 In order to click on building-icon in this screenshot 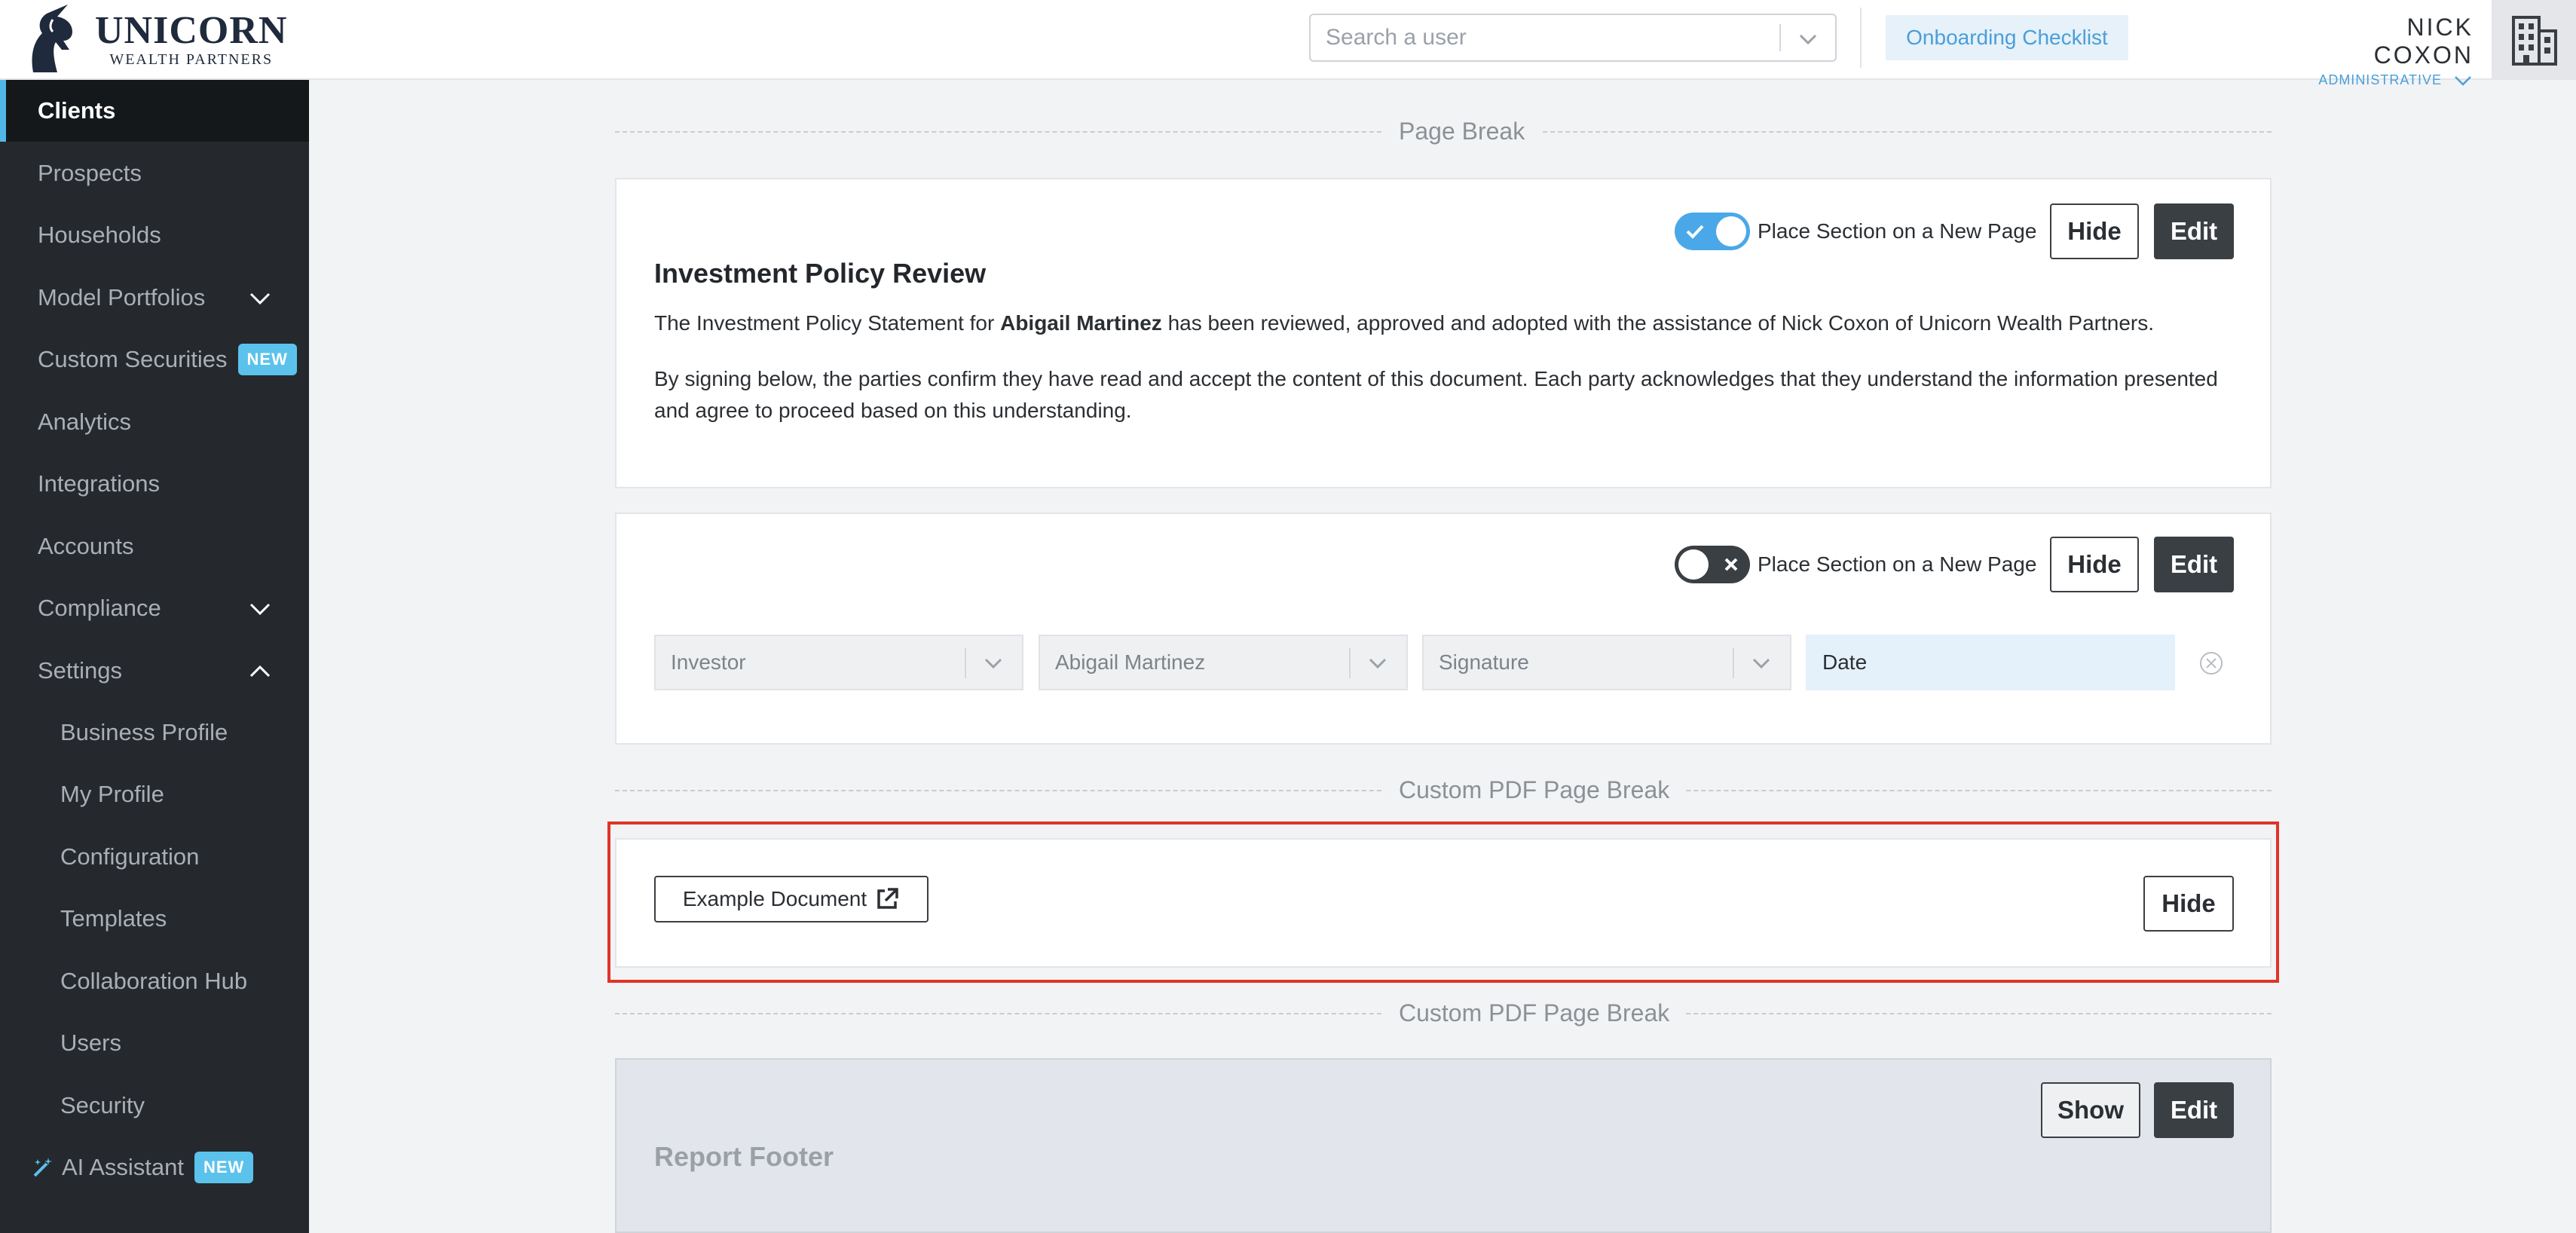, I will do `click(2534, 41)`.